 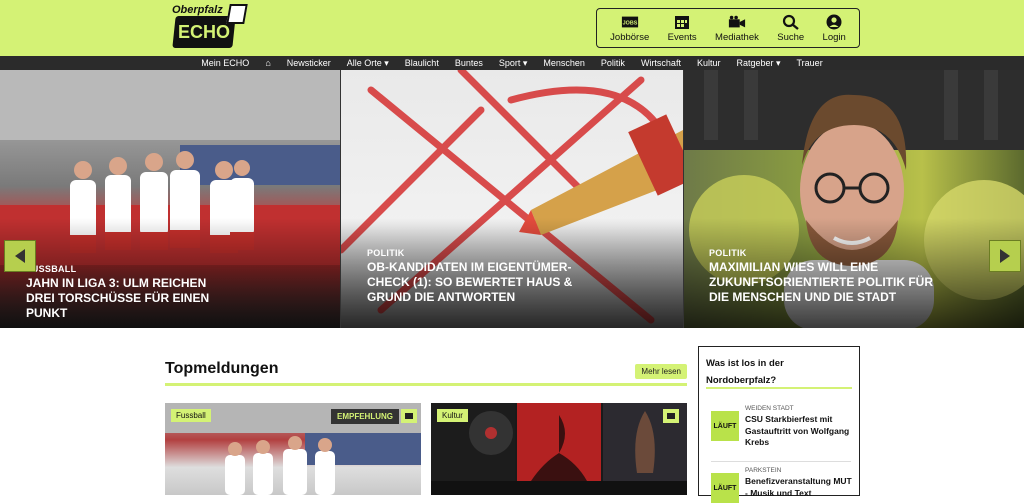 I want to click on nav-sport: Sport ▾, so click(x=513, y=63).